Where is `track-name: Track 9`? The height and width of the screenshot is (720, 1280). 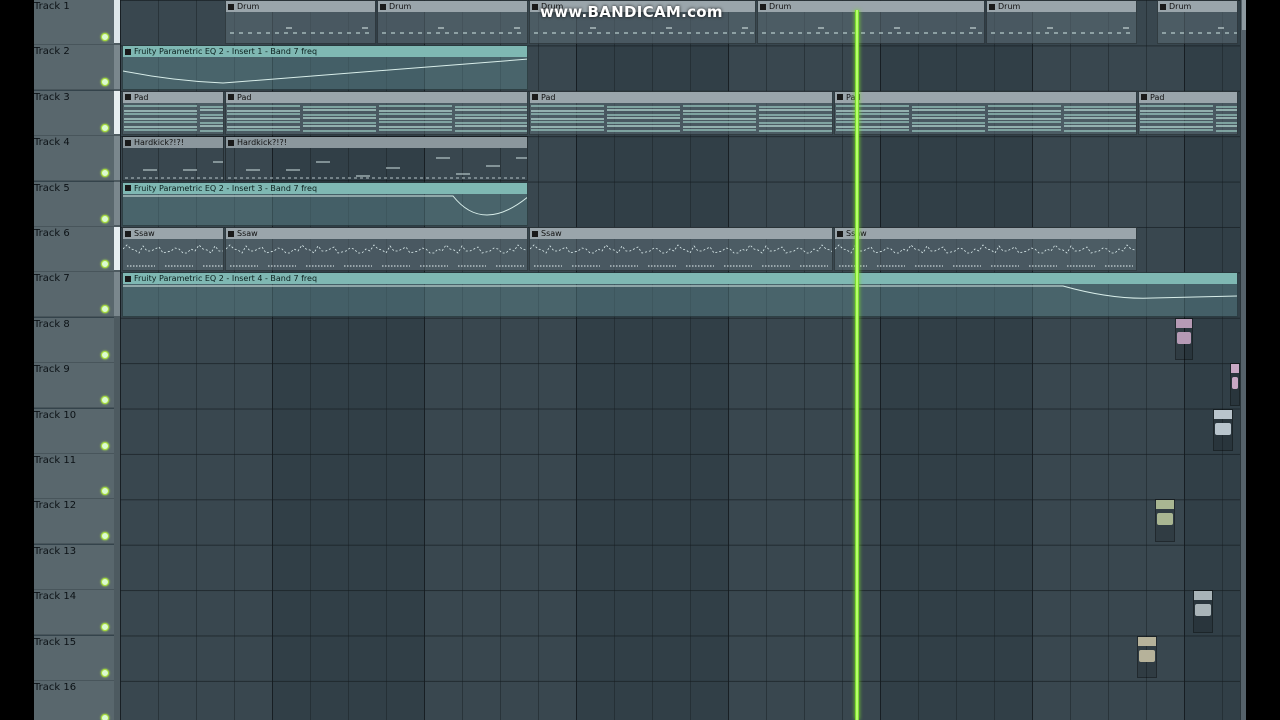 track-name: Track 9 is located at coordinates (52, 370).